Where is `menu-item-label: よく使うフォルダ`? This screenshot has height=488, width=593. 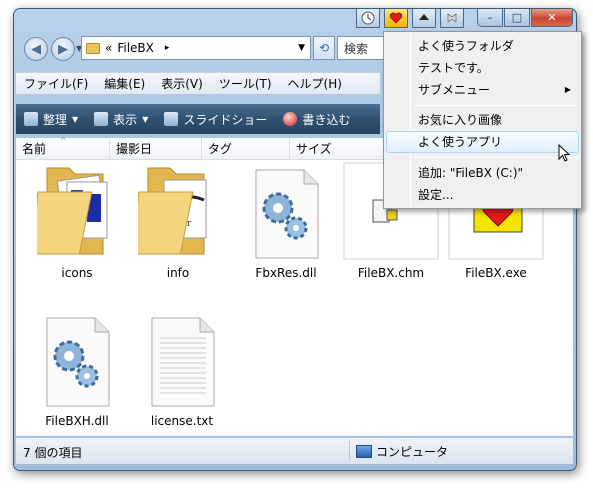
menu-item-label: よく使うフォルダ is located at coordinates (466, 46).